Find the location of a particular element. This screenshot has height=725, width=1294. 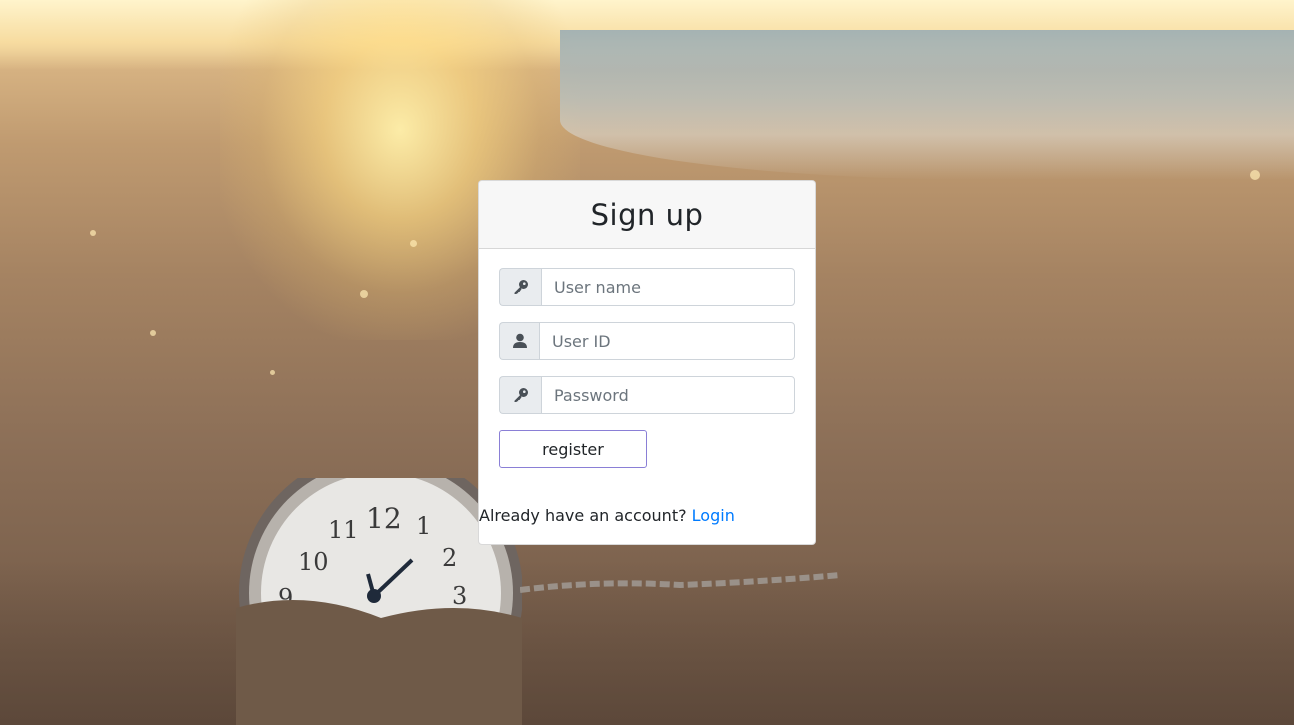

register-button: register is located at coordinates (573, 449).